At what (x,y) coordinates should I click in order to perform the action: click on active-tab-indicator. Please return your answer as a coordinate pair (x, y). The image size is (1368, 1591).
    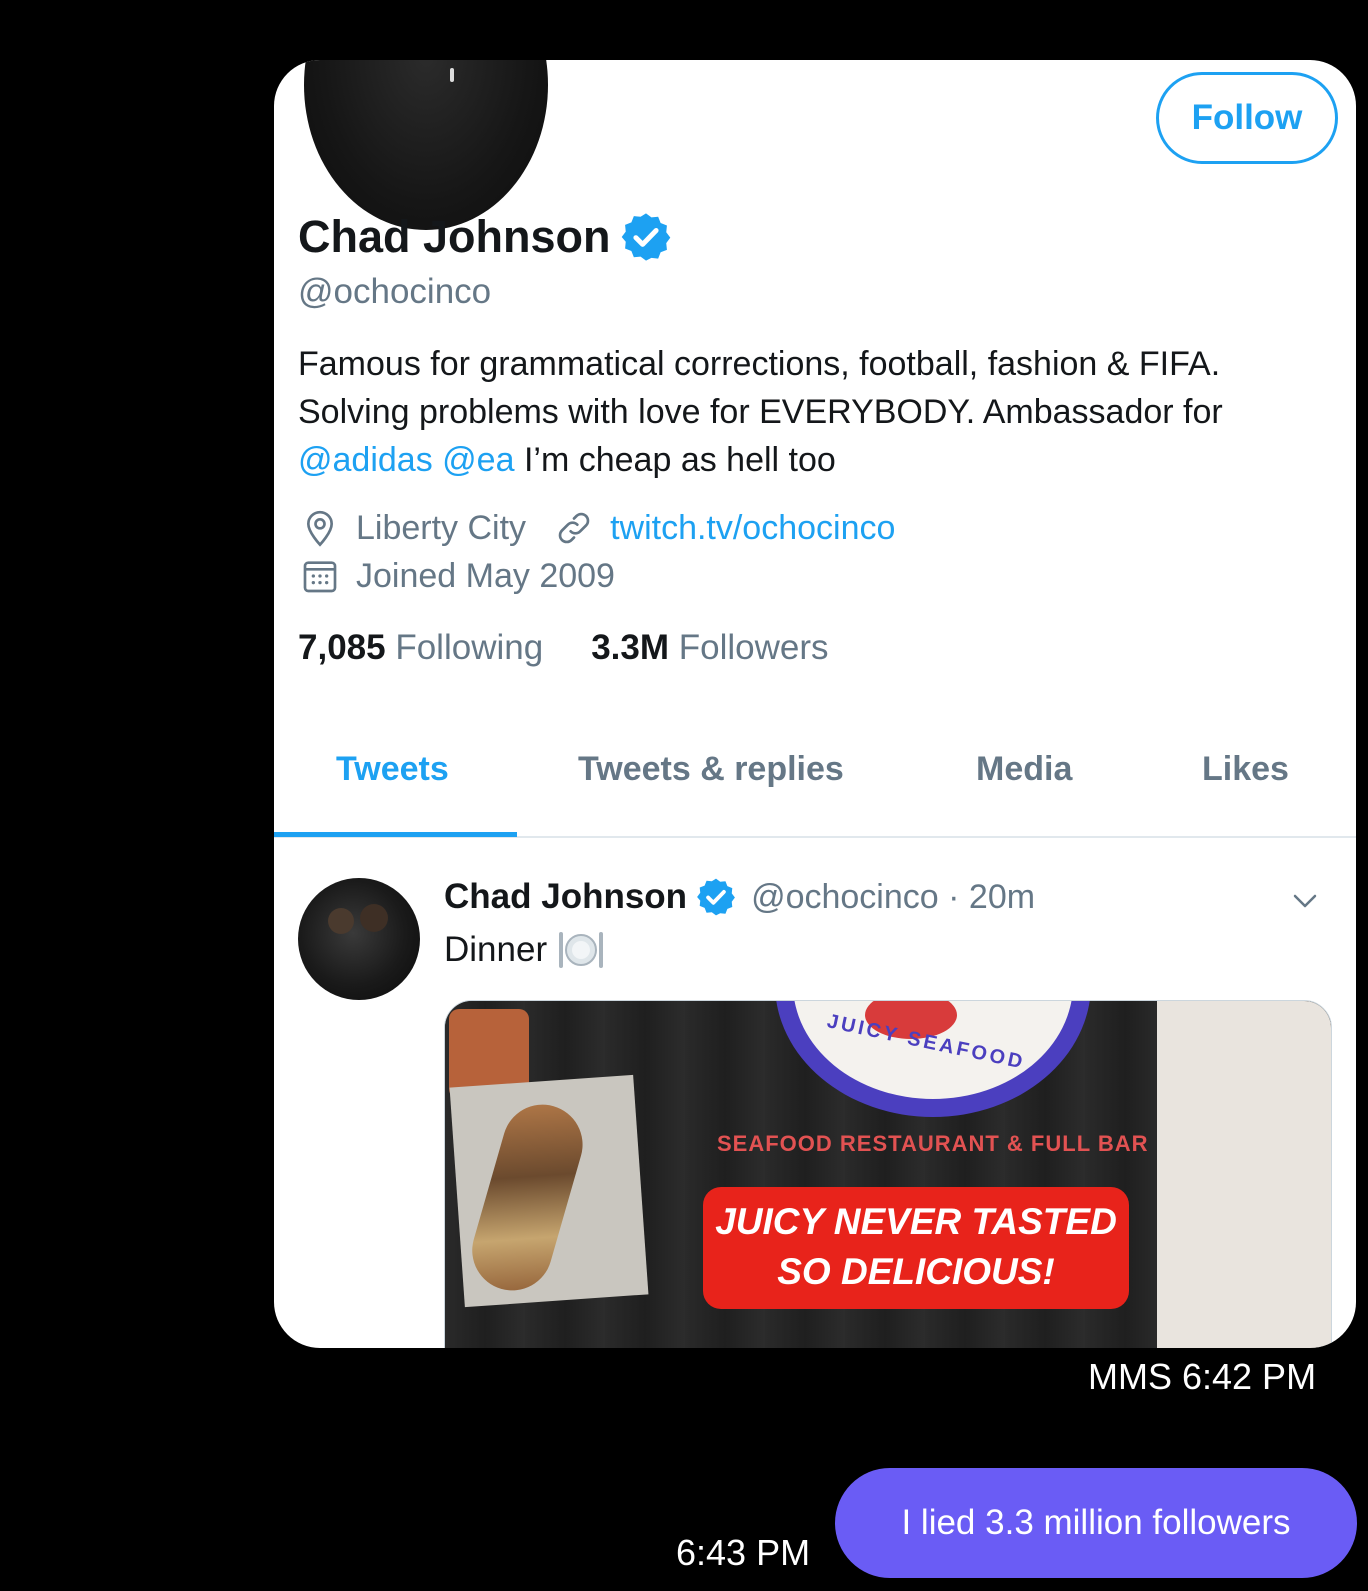
    Looking at the image, I should click on (395, 834).